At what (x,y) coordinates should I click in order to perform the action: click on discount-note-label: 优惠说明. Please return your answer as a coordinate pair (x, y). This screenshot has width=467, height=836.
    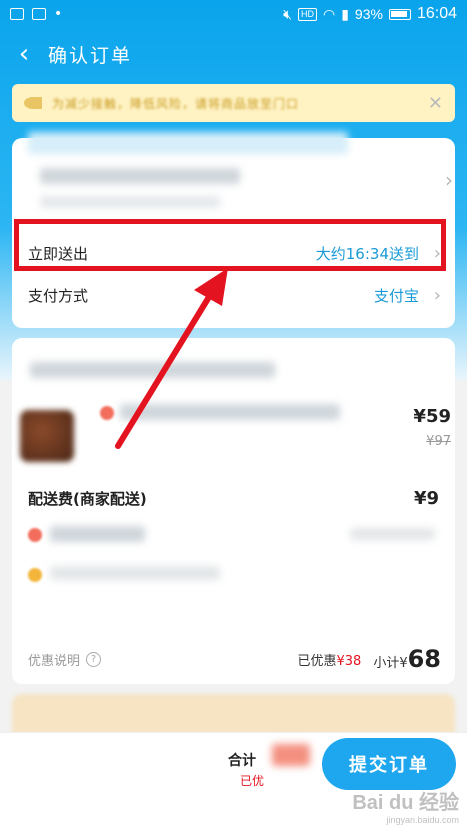
    Looking at the image, I should click on (54, 659).